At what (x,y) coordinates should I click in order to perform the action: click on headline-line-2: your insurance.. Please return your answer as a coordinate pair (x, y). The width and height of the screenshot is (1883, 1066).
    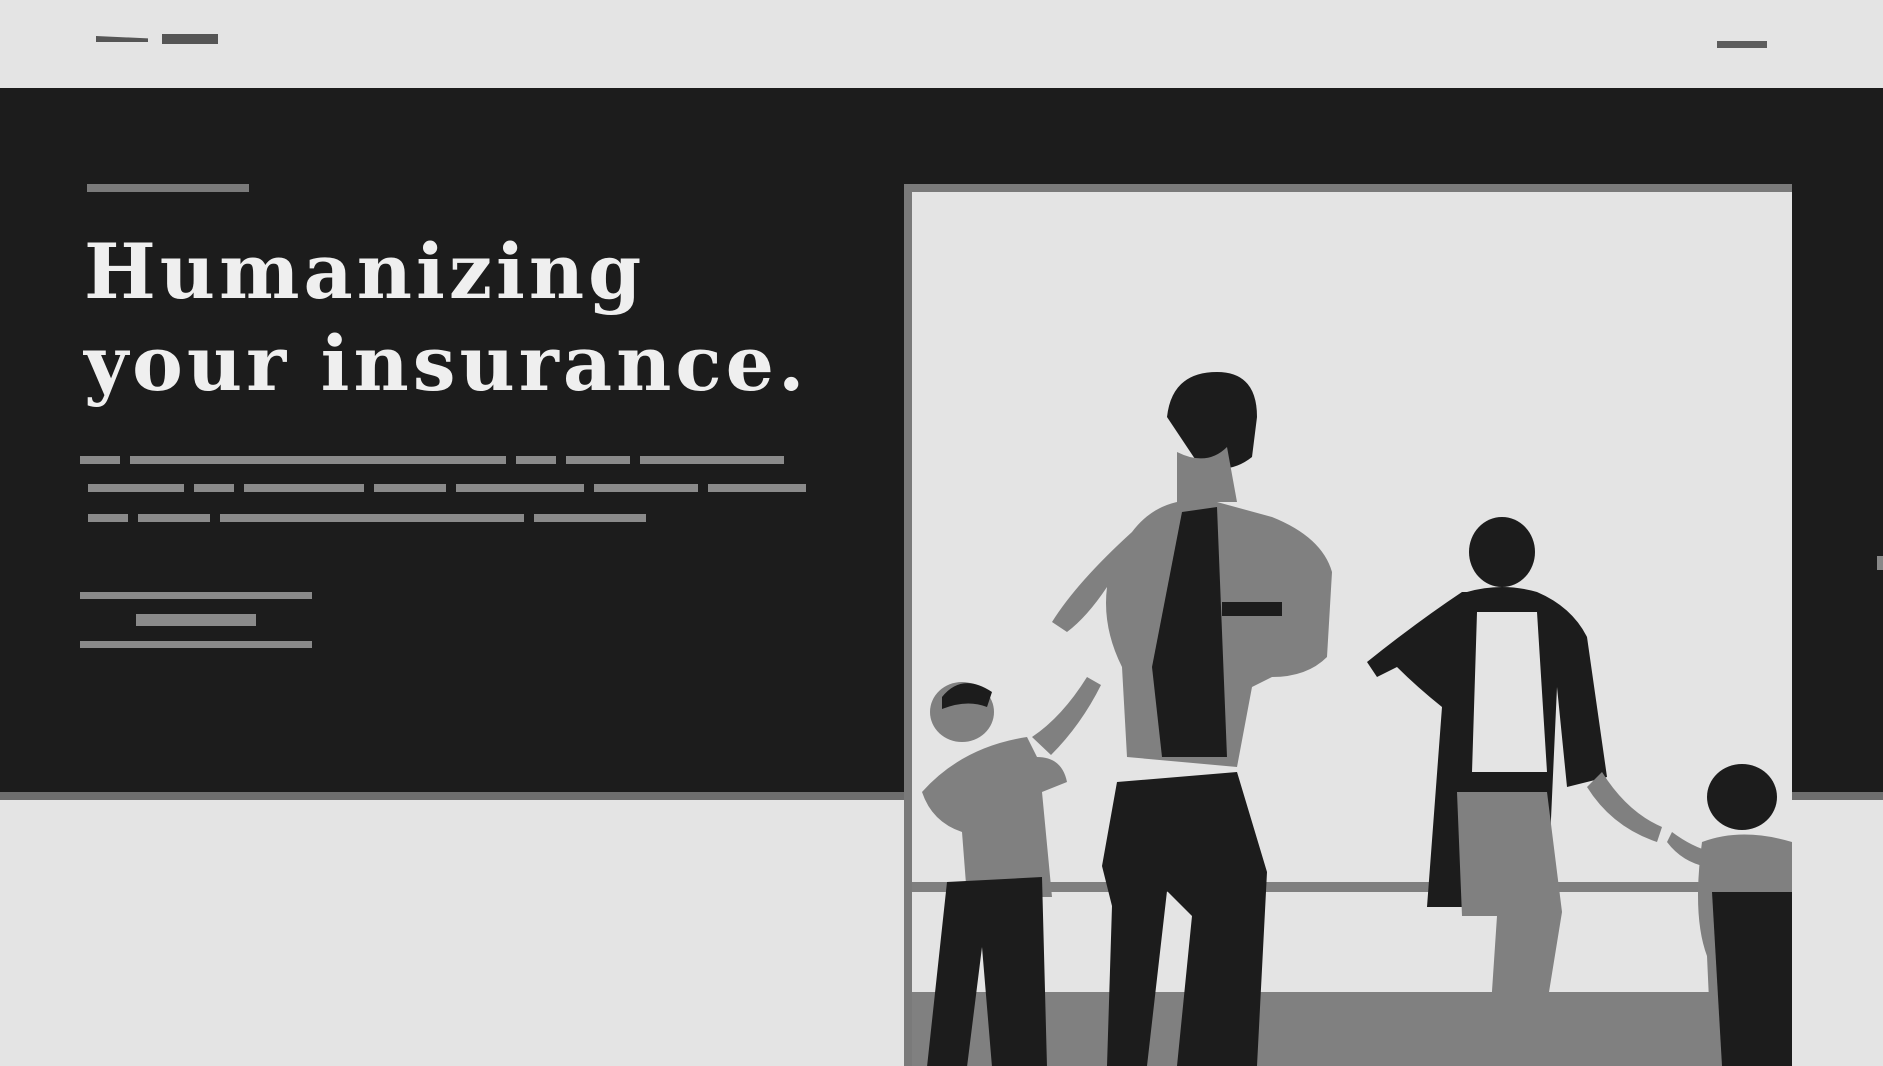
    Looking at the image, I should click on (446, 363).